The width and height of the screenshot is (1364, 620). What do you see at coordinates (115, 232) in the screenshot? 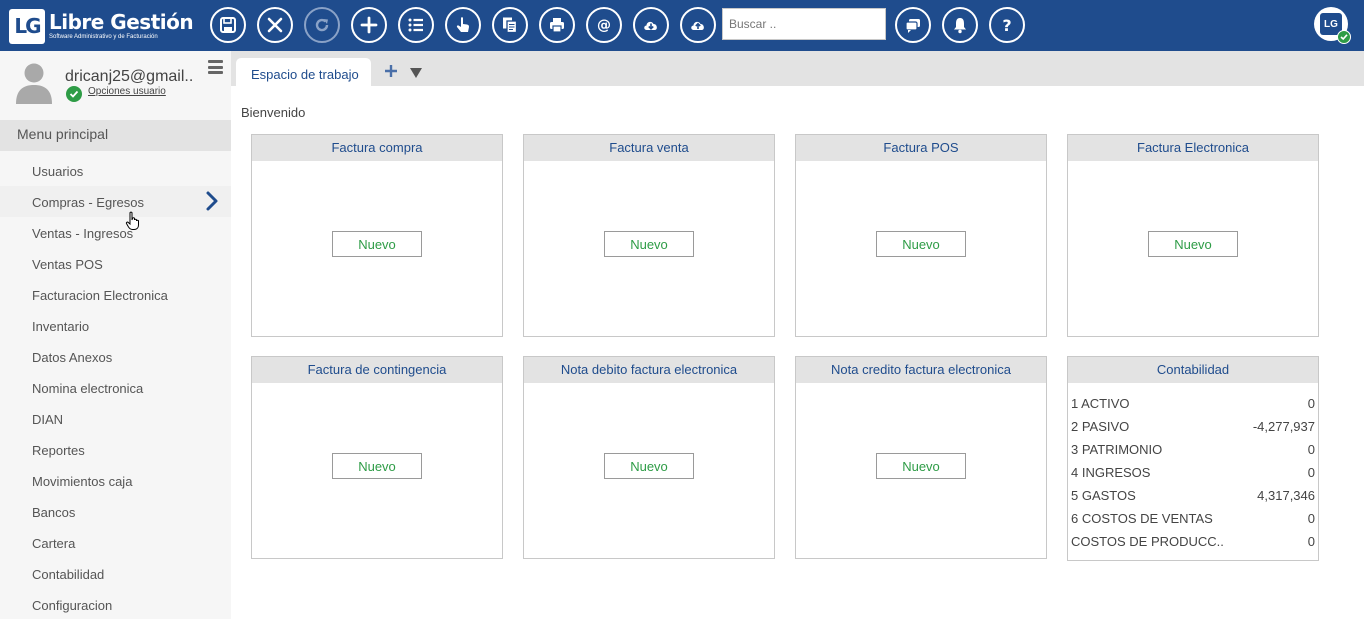
I see `sidebar-item-ventas-ingresos: Ventas - Ingresos` at bounding box center [115, 232].